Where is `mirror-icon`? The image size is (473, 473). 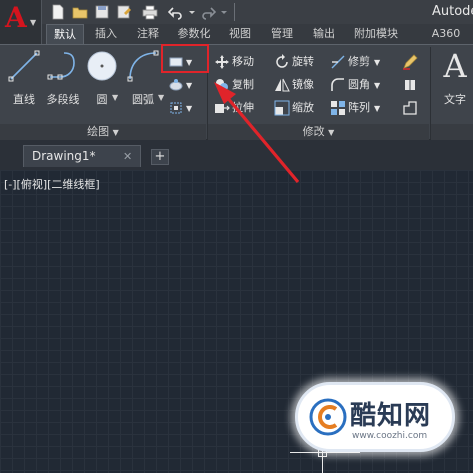
mirror-icon is located at coordinates (282, 85).